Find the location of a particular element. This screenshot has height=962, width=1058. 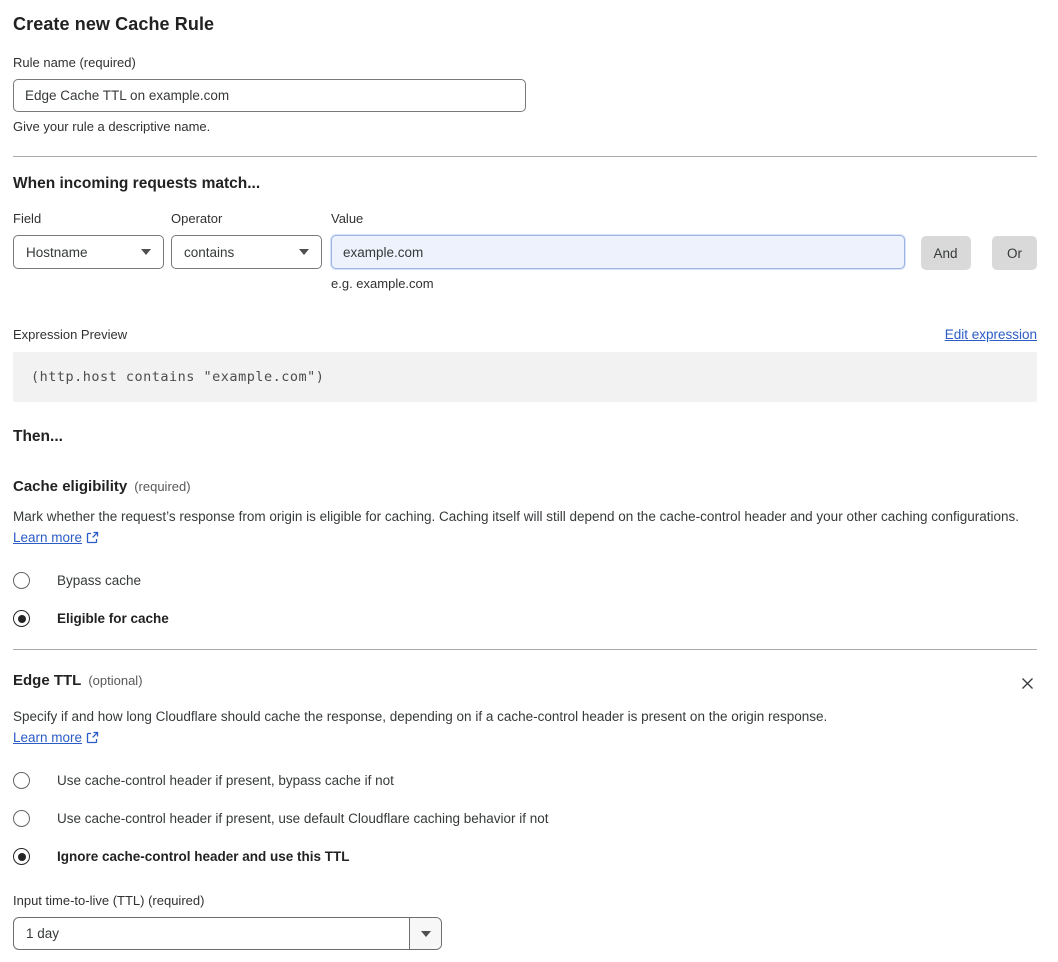

or-button: Or is located at coordinates (1014, 253).